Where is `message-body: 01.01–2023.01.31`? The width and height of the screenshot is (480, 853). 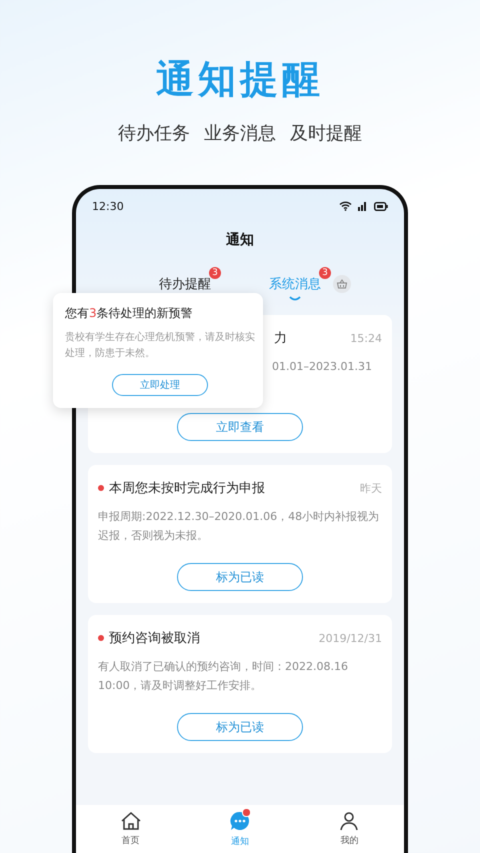 message-body: 01.01–2023.01.31 is located at coordinates (322, 367).